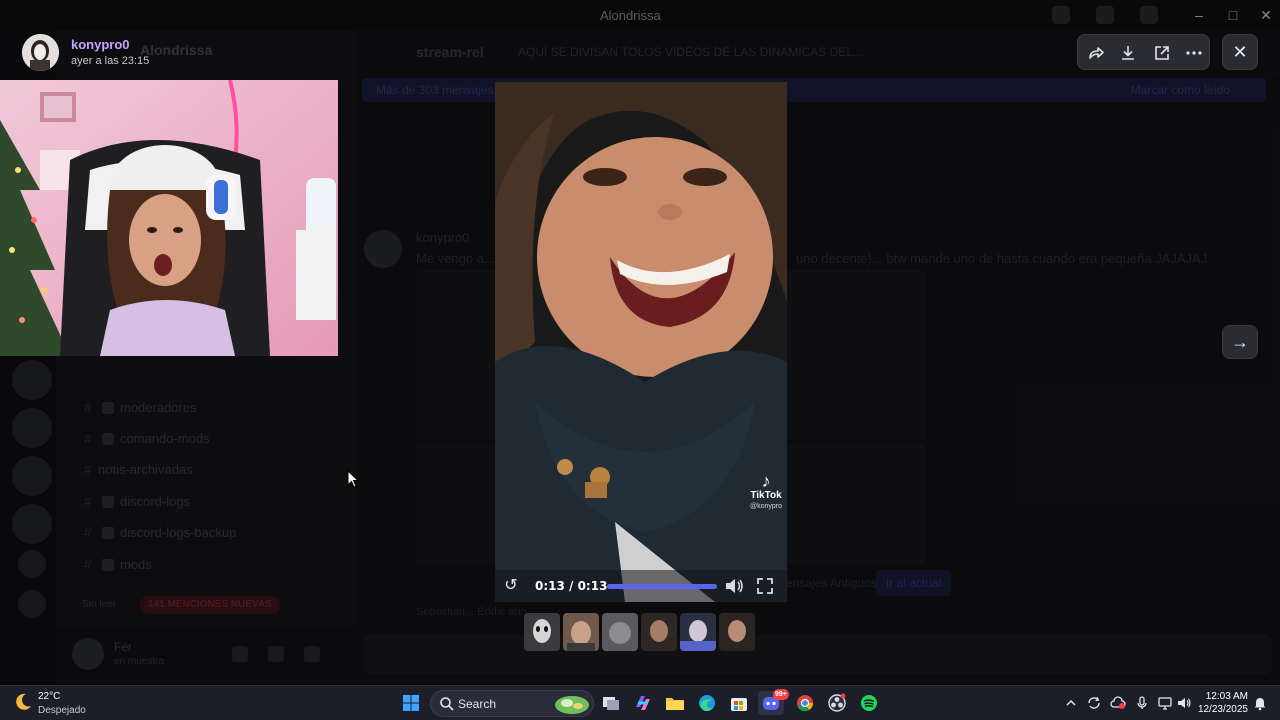 The width and height of the screenshot is (1280, 720). What do you see at coordinates (477, 704) in the screenshot?
I see `search-placeholder: Search` at bounding box center [477, 704].